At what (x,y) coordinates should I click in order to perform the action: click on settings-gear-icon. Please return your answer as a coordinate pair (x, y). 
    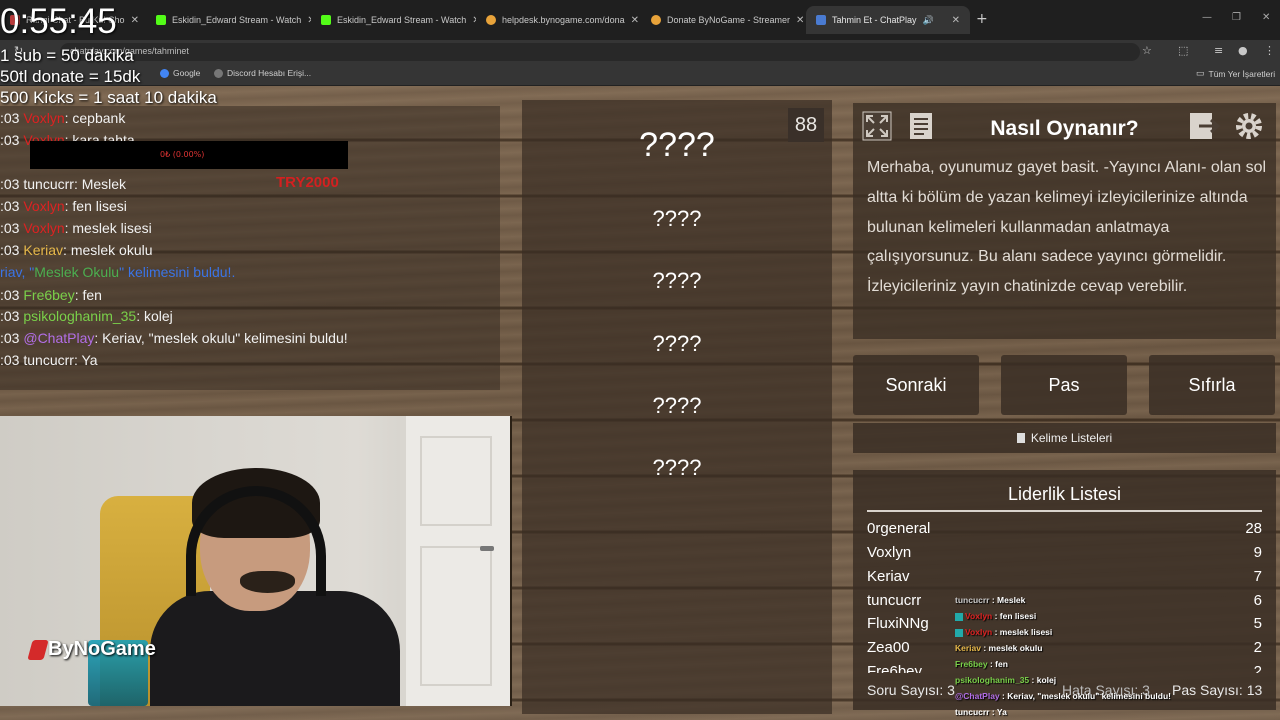
    Looking at the image, I should click on (1249, 126).